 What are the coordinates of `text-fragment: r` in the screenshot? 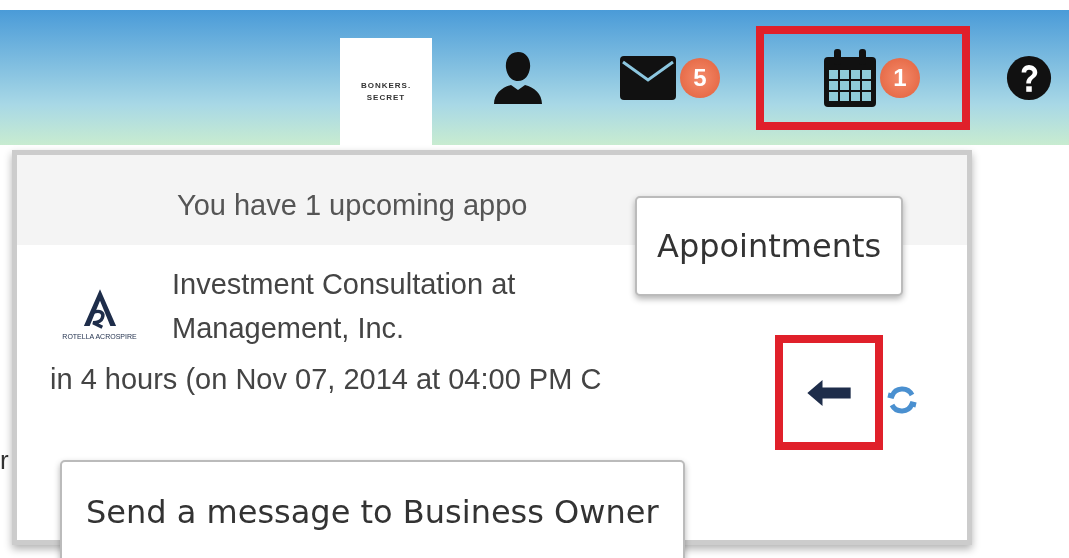 It's located at (4, 460).